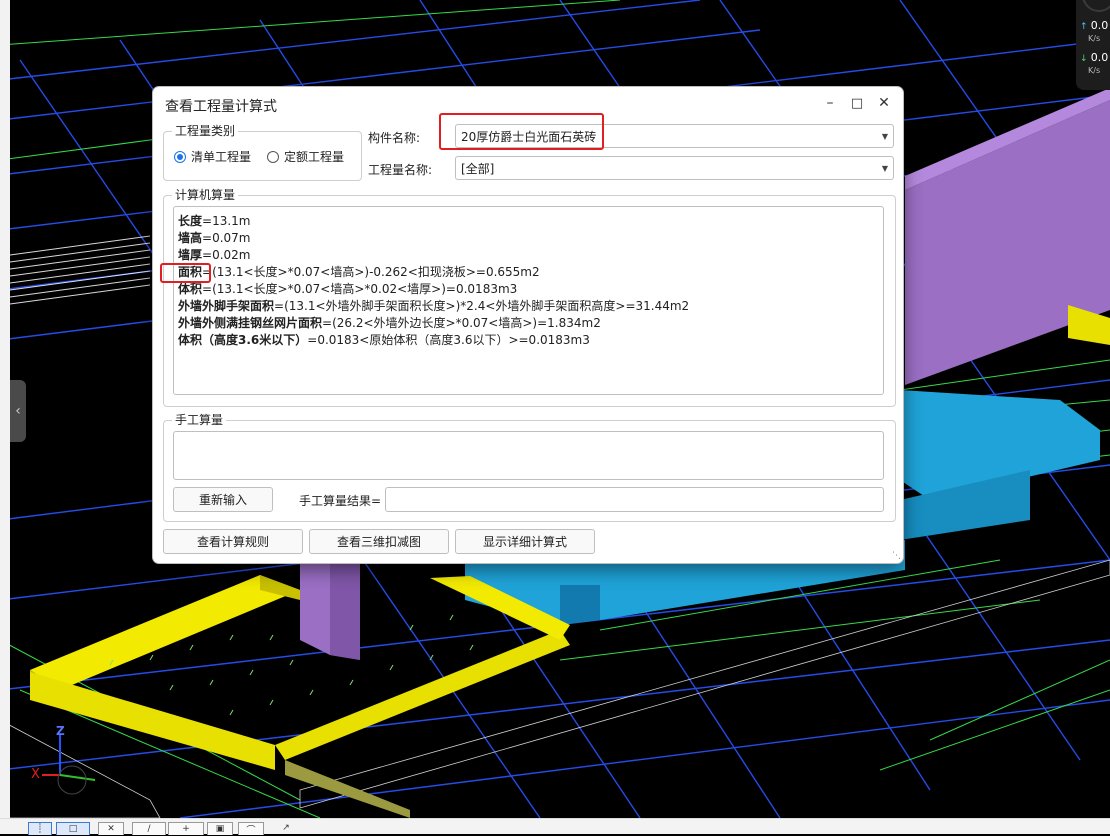 This screenshot has width=1110, height=836. I want to click on radio-unselected-icon, so click(273, 156).